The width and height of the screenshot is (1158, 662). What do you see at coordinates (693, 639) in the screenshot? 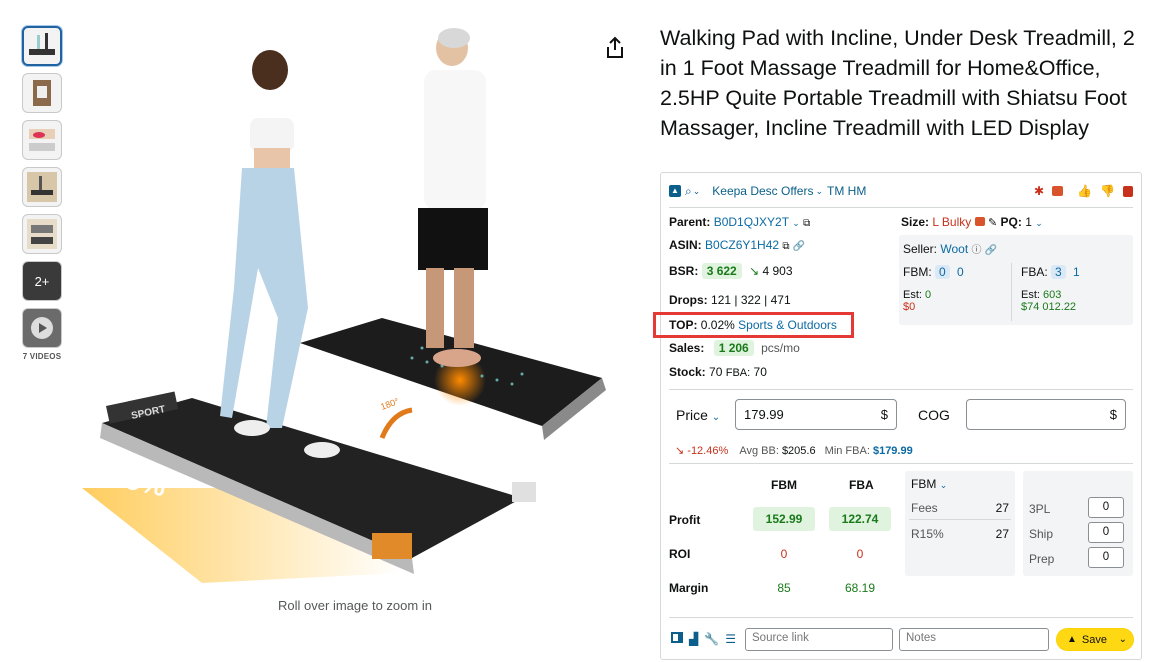
I see `chart-icon: ▟` at bounding box center [693, 639].